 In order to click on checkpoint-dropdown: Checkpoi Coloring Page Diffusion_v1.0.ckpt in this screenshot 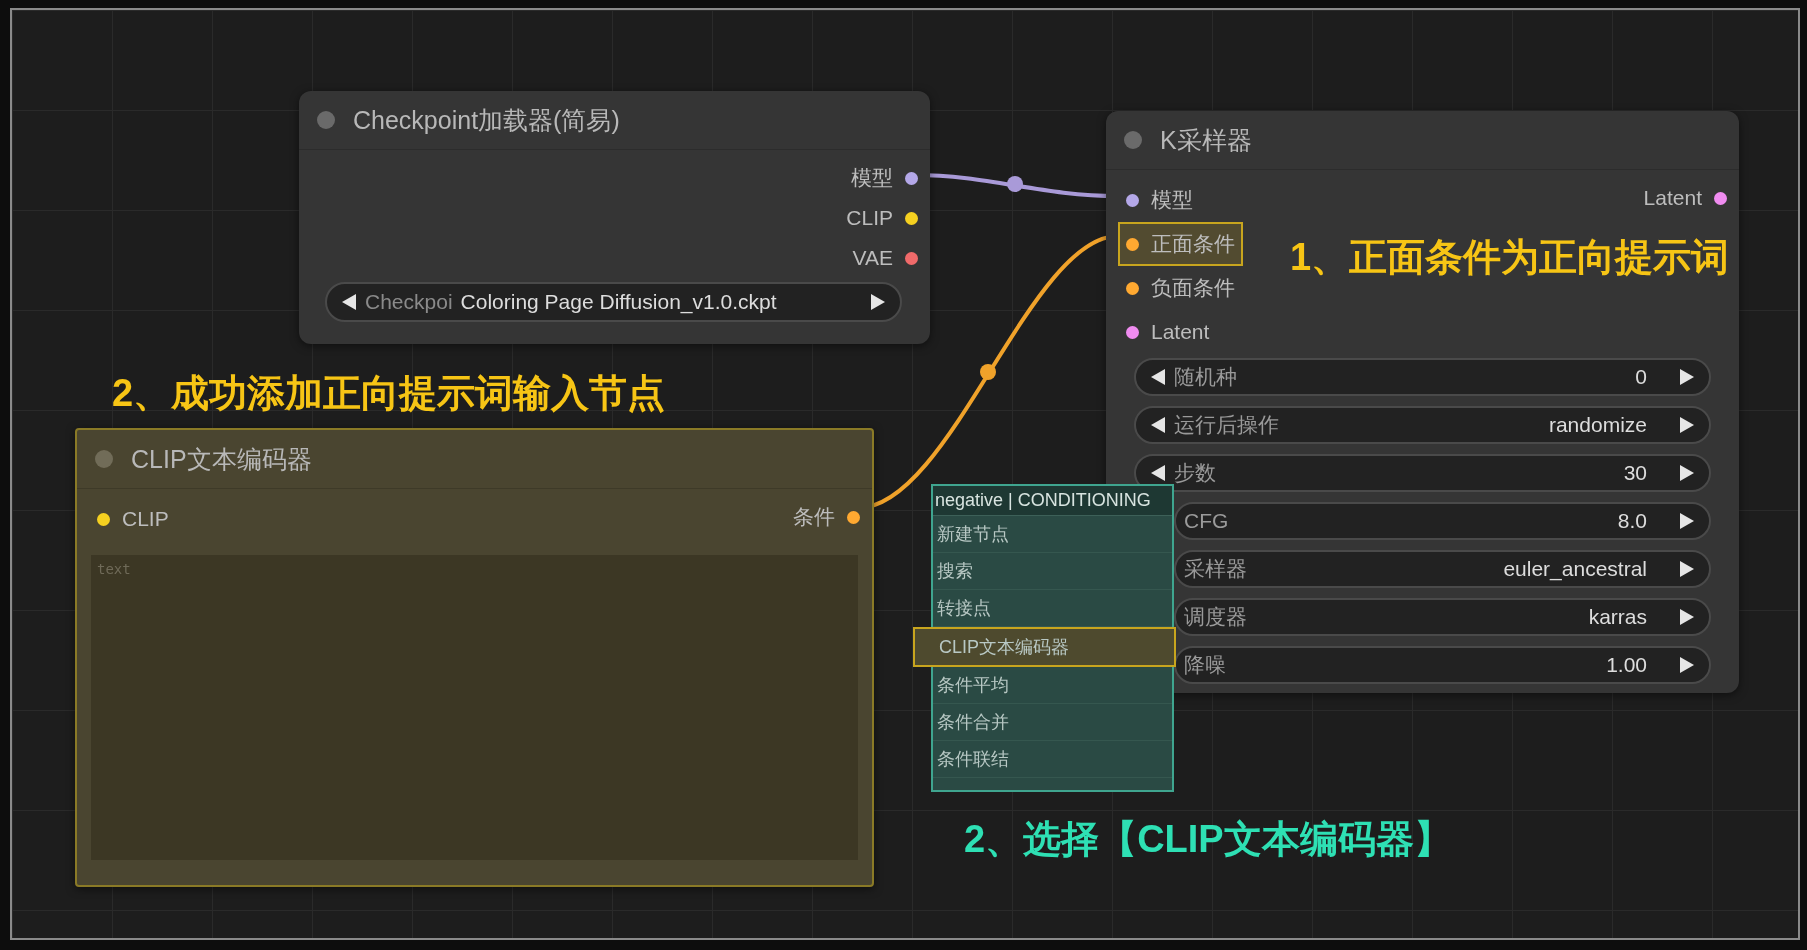, I will do `click(613, 302)`.